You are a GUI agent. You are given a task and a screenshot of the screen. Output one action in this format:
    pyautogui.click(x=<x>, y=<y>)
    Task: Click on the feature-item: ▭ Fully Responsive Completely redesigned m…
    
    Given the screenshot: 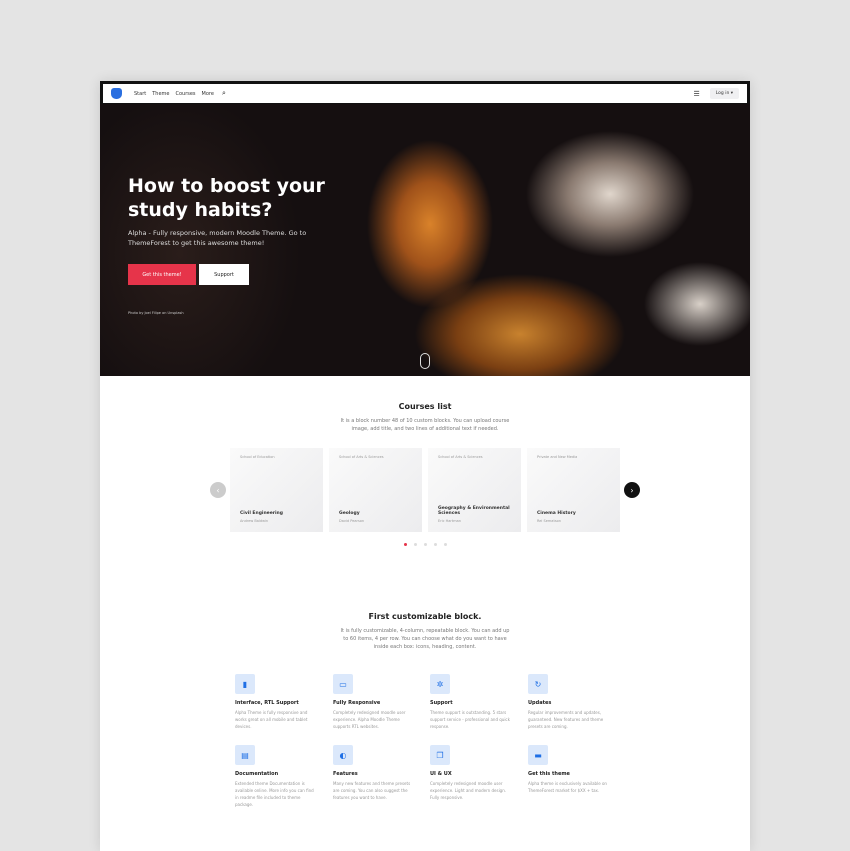 What is the action you would take?
    pyautogui.click(x=373, y=702)
    